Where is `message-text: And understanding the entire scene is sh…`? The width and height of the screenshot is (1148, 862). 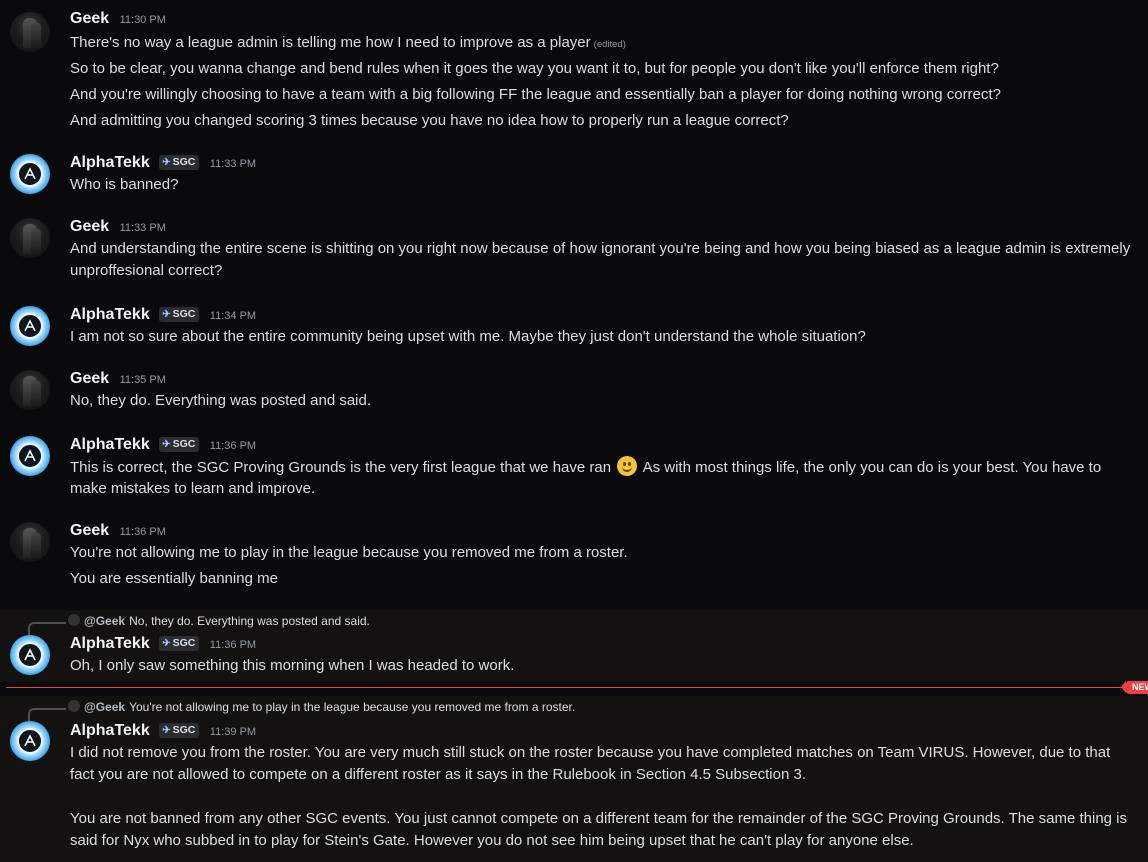 message-text: And understanding the entire scene is sh… is located at coordinates (600, 248).